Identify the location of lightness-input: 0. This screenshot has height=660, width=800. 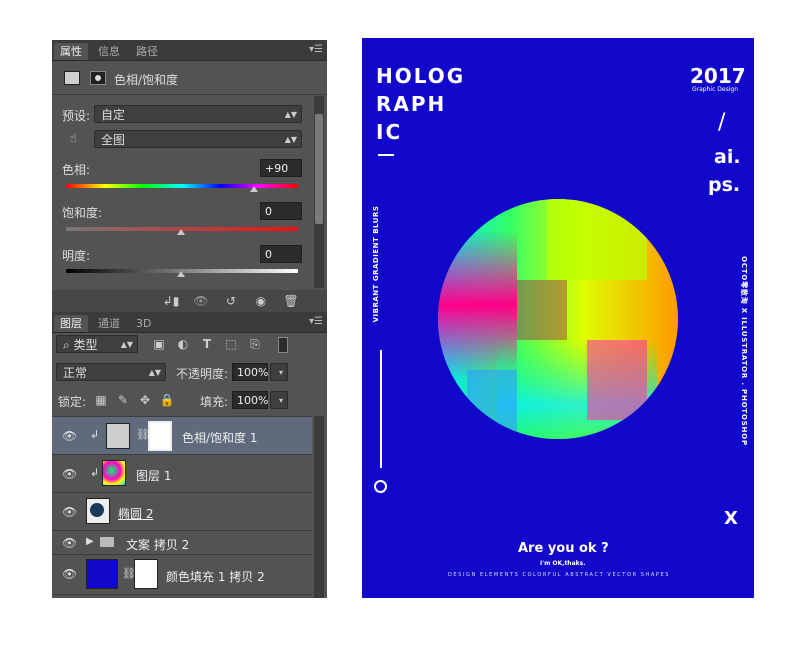
(281, 254).